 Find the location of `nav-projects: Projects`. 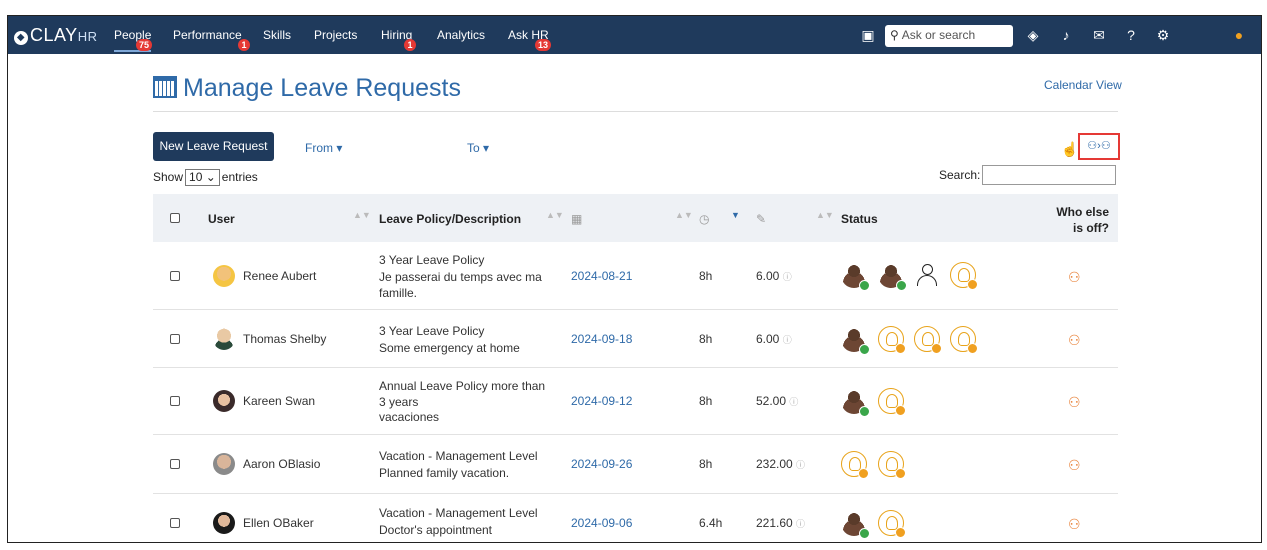

nav-projects: Projects is located at coordinates (335, 35).